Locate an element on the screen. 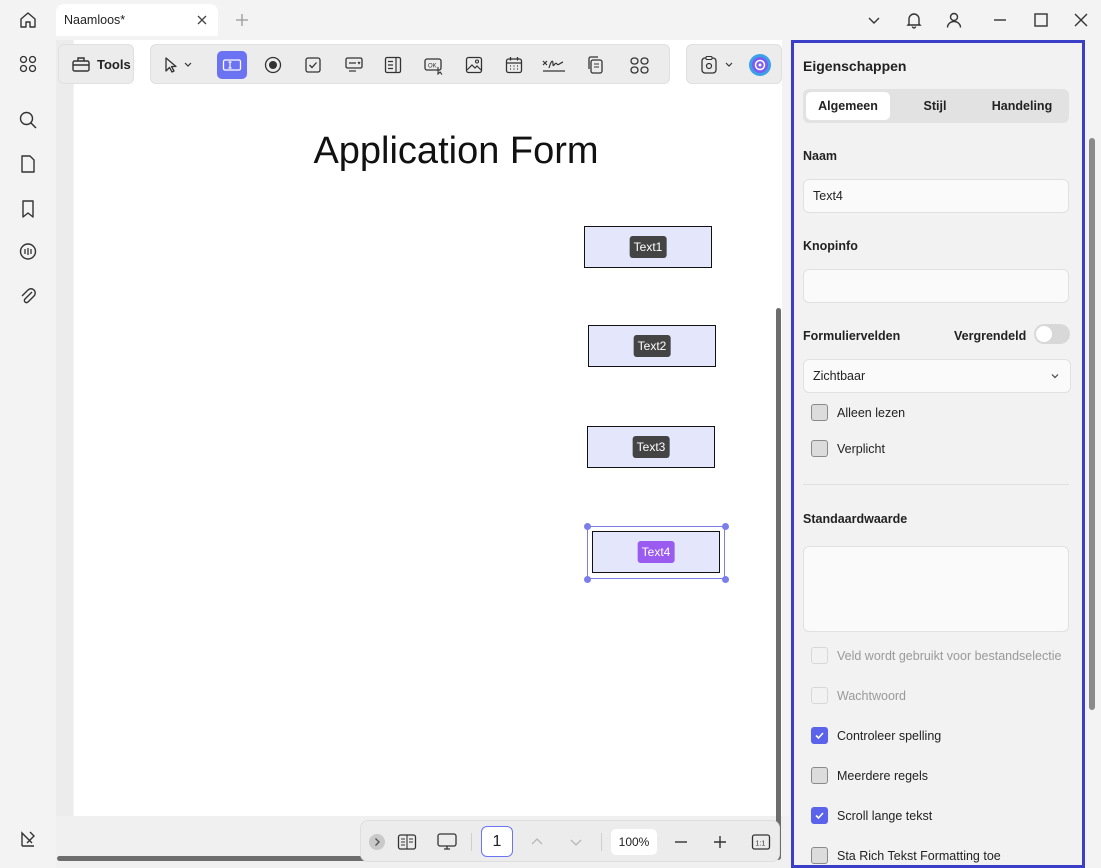 The width and height of the screenshot is (1101, 868). panel-scrollbar is located at coordinates (1092, 424).